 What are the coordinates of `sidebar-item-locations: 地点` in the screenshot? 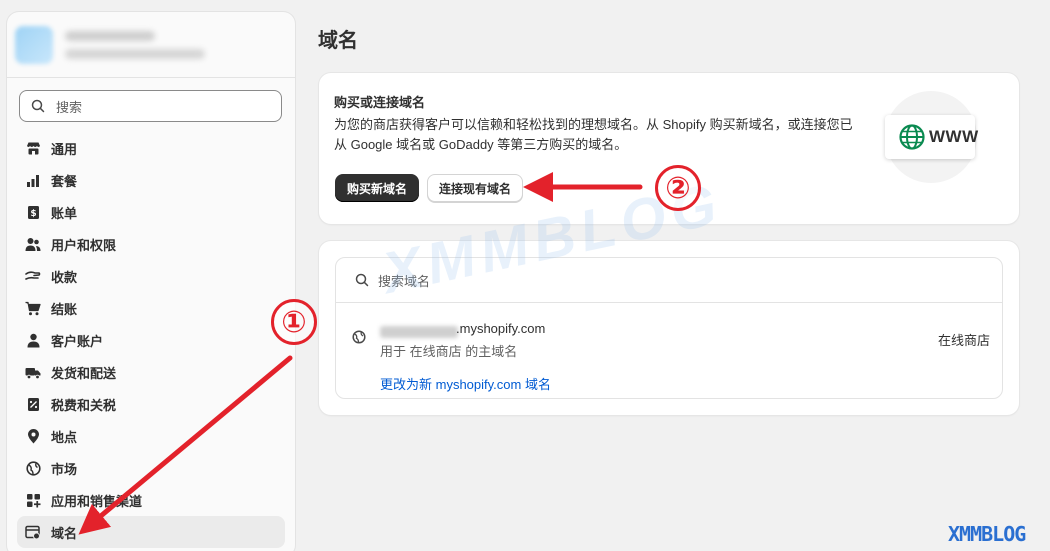 It's located at (151, 436).